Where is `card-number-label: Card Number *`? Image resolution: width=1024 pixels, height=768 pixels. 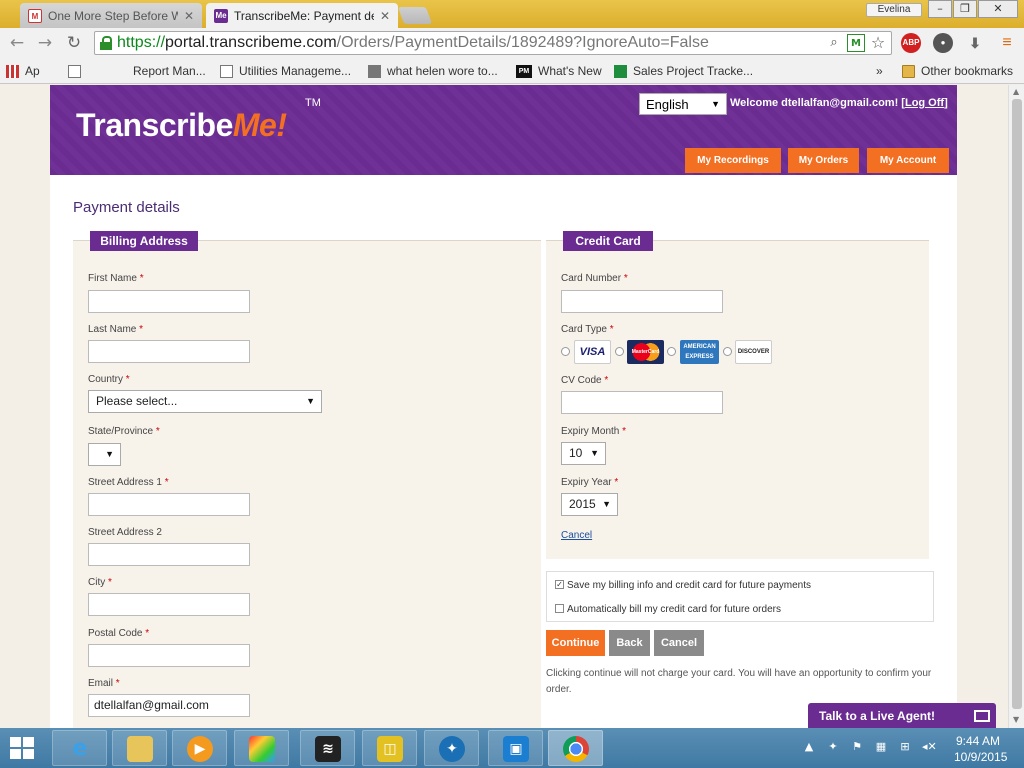
card-number-label: Card Number * is located at coordinates (594, 278).